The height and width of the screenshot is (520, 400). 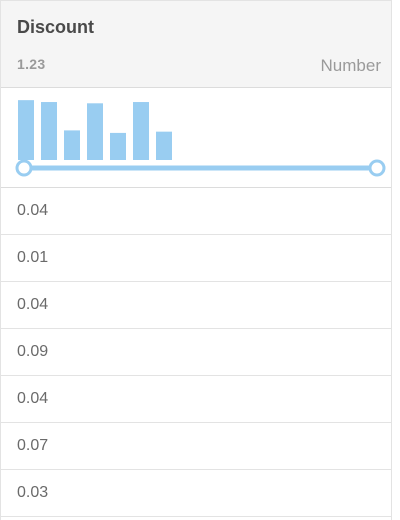 I want to click on discount-value: 0.03, so click(x=33, y=492).